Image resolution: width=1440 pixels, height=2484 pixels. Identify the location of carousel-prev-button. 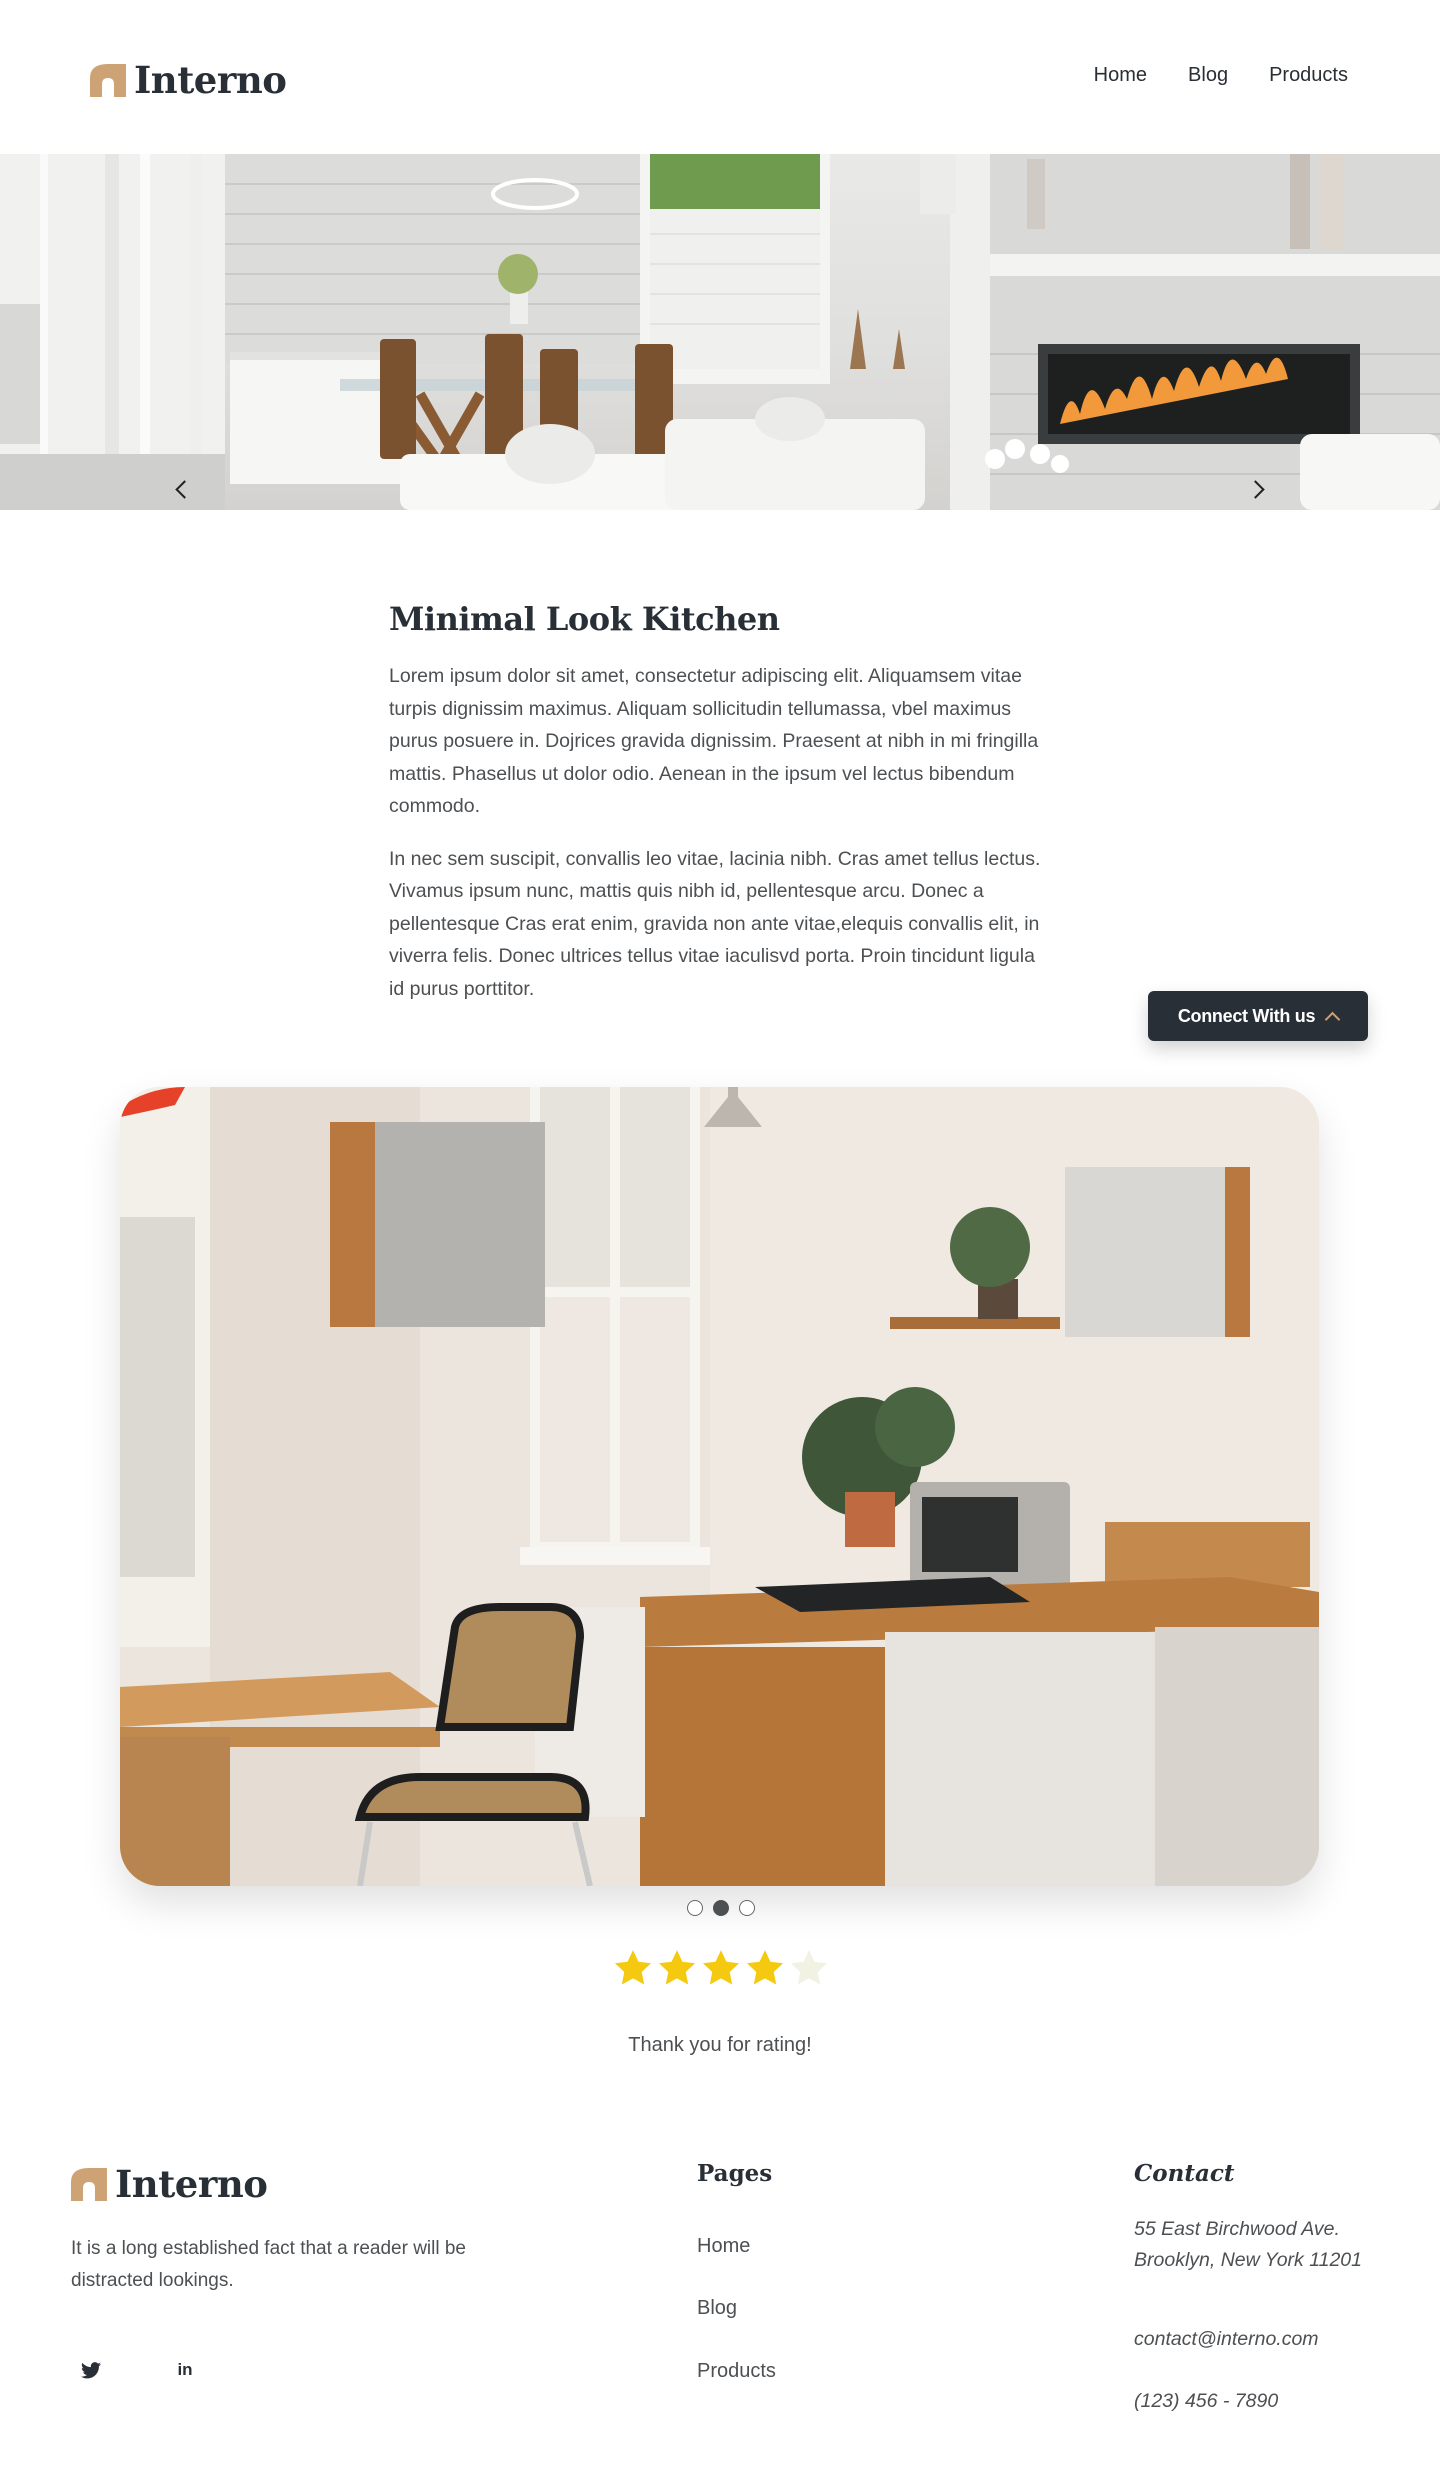
(184, 489).